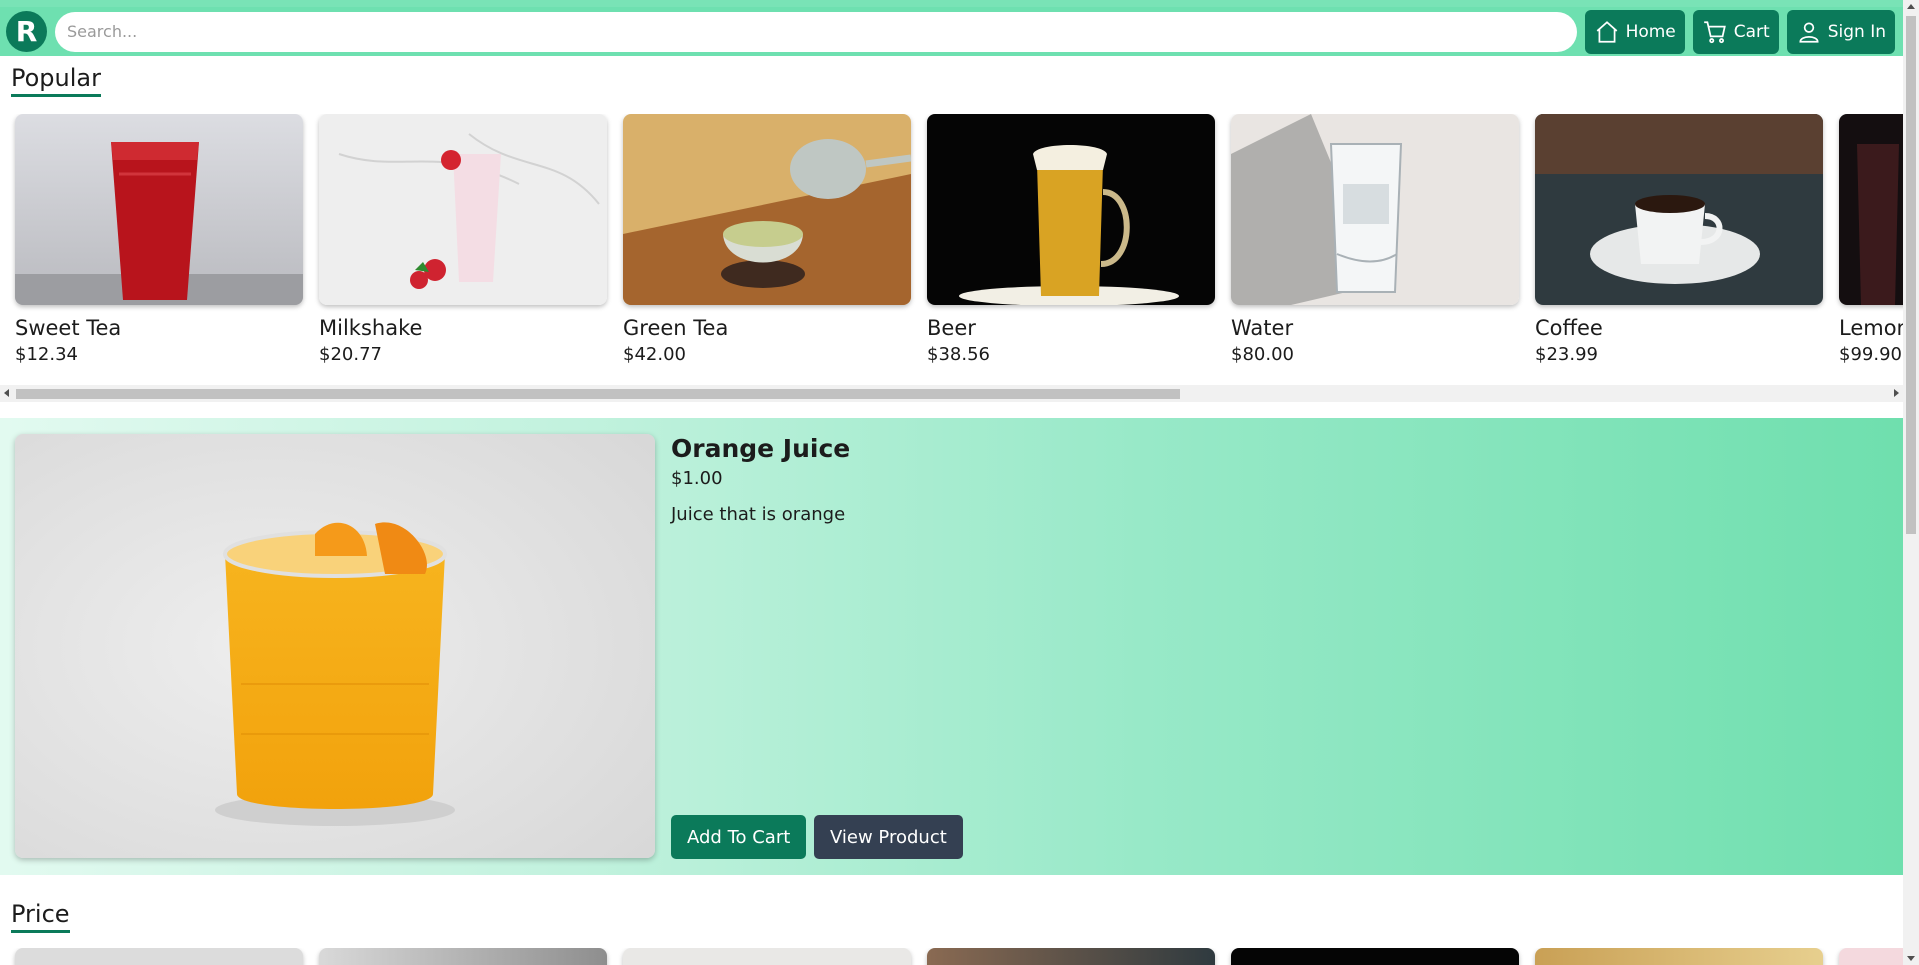  What do you see at coordinates (697, 478) in the screenshot?
I see `featured-product-price: $1.00` at bounding box center [697, 478].